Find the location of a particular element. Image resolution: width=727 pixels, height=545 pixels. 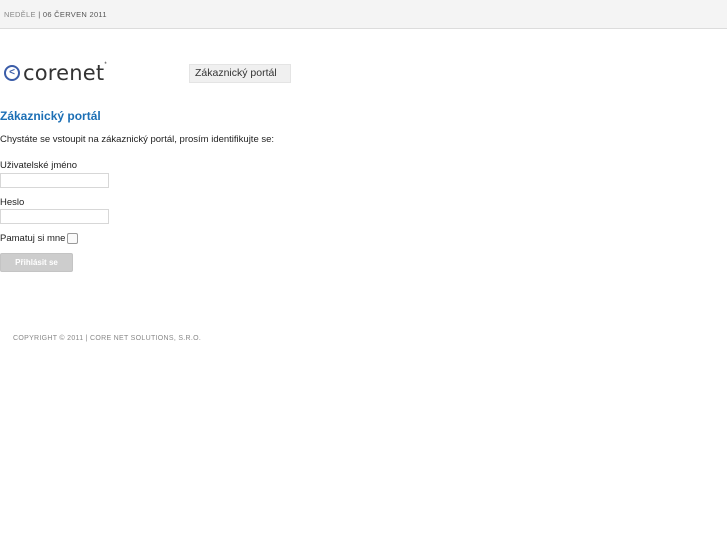

login-button: Přihlásit se is located at coordinates (36, 262).